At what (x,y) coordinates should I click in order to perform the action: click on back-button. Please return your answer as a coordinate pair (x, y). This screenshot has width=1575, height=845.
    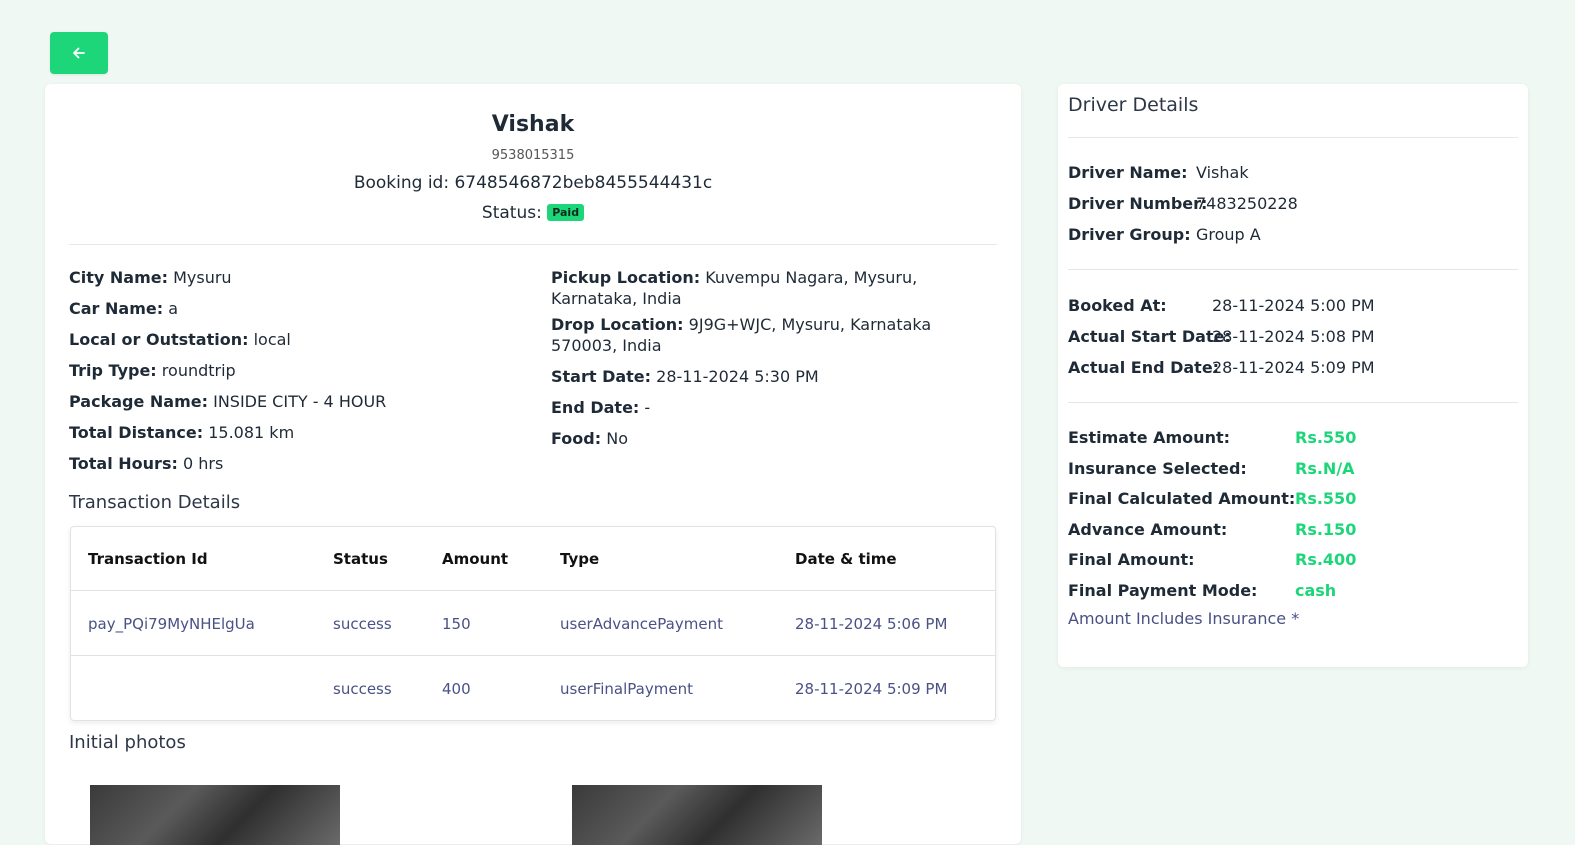
    Looking at the image, I should click on (79, 53).